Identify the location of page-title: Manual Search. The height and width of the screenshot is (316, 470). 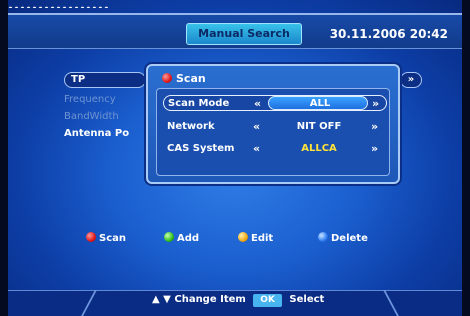
(244, 34).